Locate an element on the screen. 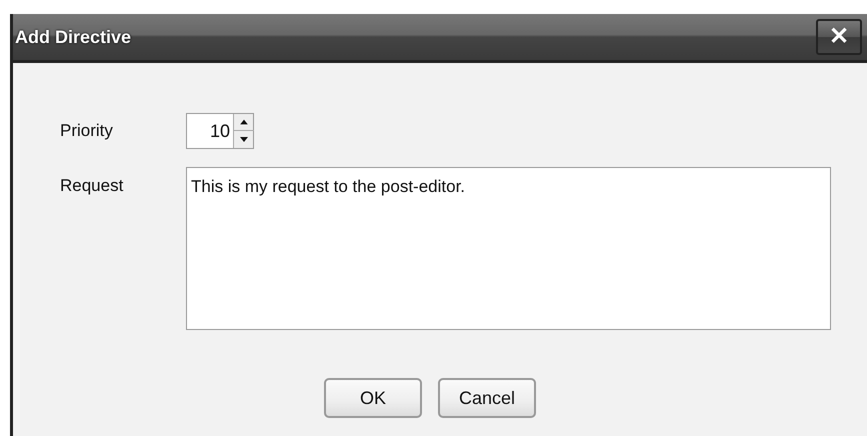 The image size is (867, 436). number-spinner: 10 is located at coordinates (220, 131).